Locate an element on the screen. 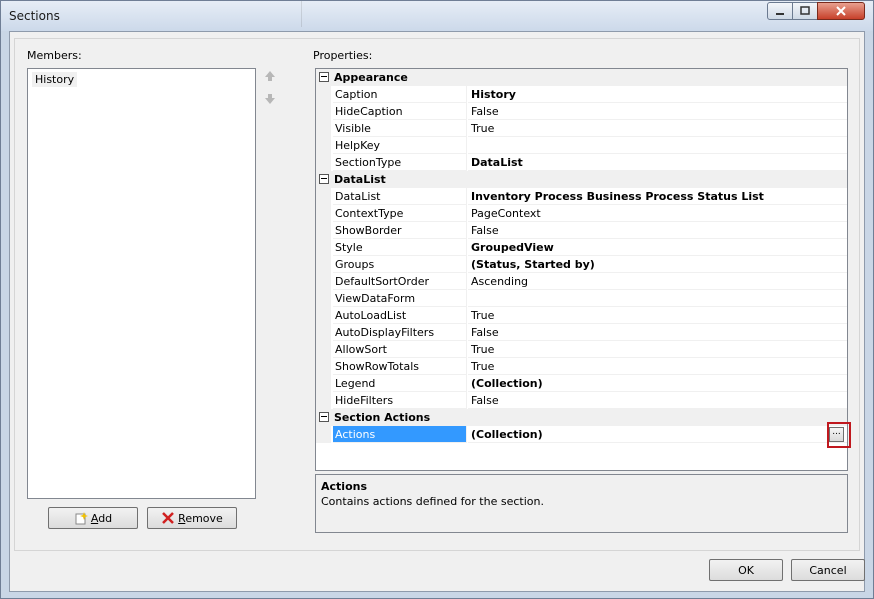 Image resolution: width=874 pixels, height=599 pixels. property-row: ShowBorder False is located at coordinates (581, 230).